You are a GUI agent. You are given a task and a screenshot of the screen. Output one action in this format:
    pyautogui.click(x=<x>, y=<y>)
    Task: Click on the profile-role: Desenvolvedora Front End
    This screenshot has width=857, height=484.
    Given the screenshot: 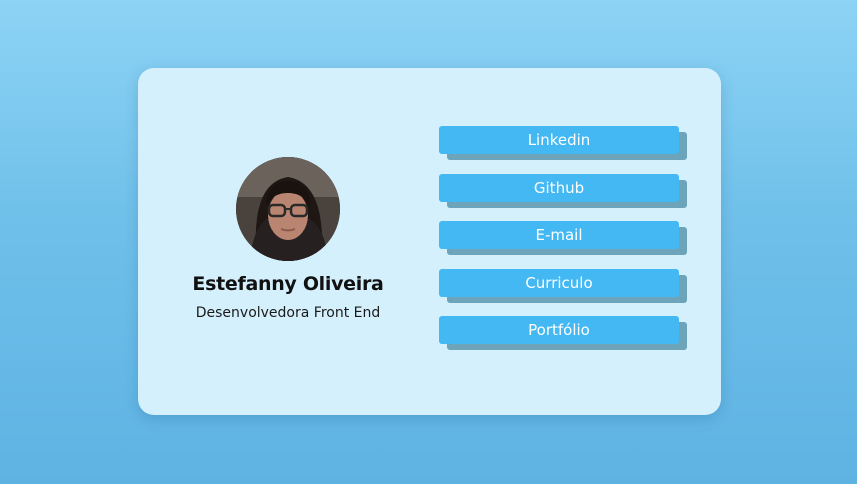 What is the action you would take?
    pyautogui.click(x=288, y=313)
    